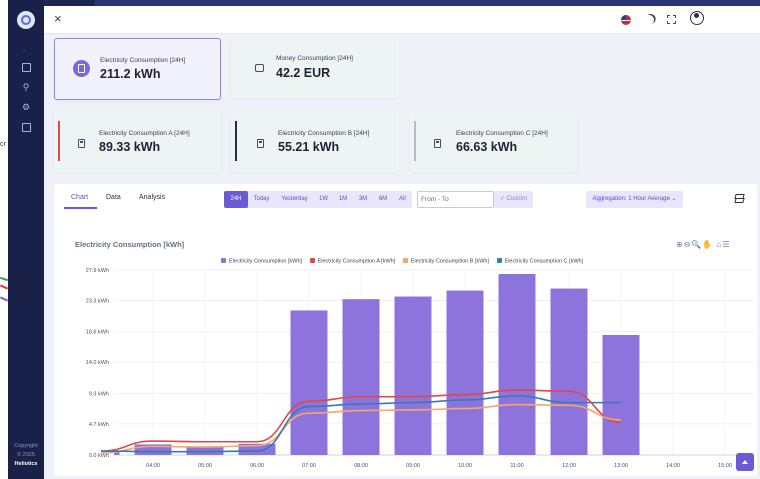  Describe the element at coordinates (26, 127) in the screenshot. I see `report-icon` at that location.